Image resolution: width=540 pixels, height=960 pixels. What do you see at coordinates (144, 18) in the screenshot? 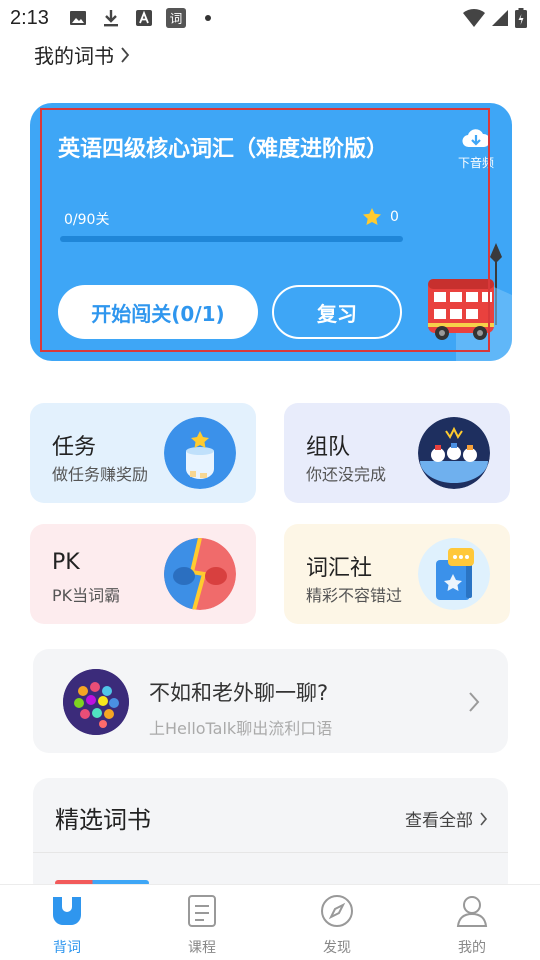
I see `font-icon` at bounding box center [144, 18].